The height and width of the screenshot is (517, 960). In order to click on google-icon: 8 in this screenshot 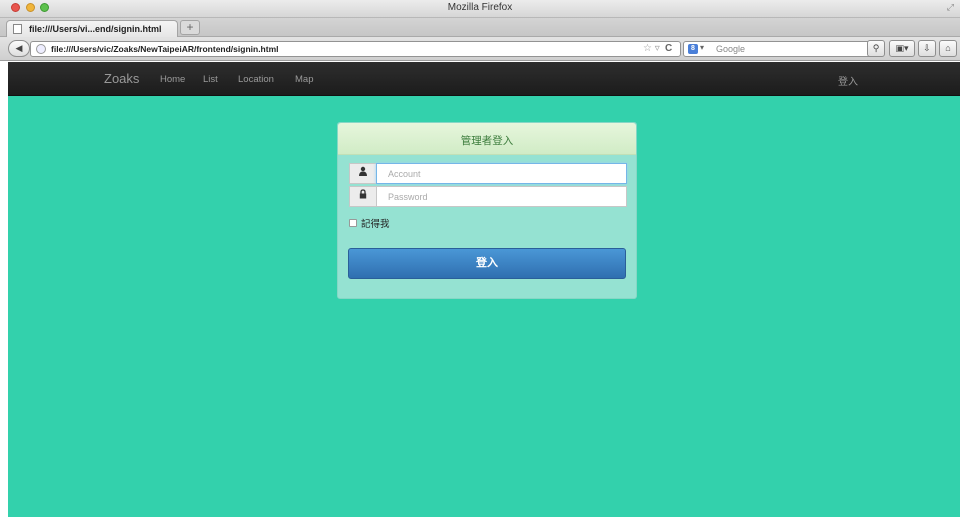, I will do `click(693, 49)`.